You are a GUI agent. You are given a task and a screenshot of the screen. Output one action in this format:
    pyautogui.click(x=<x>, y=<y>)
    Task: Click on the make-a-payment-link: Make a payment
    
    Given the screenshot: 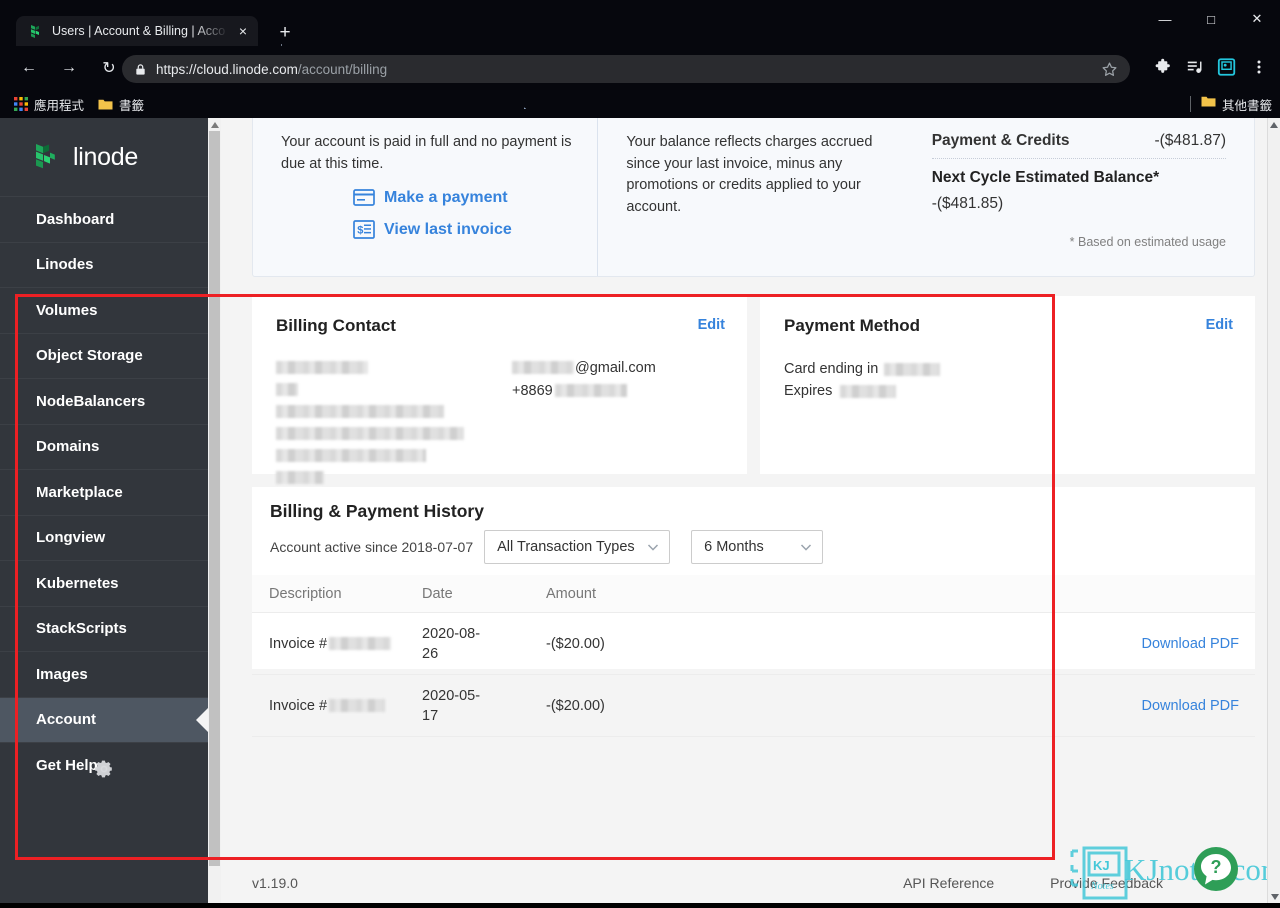 What is the action you would take?
    pyautogui.click(x=464, y=197)
    